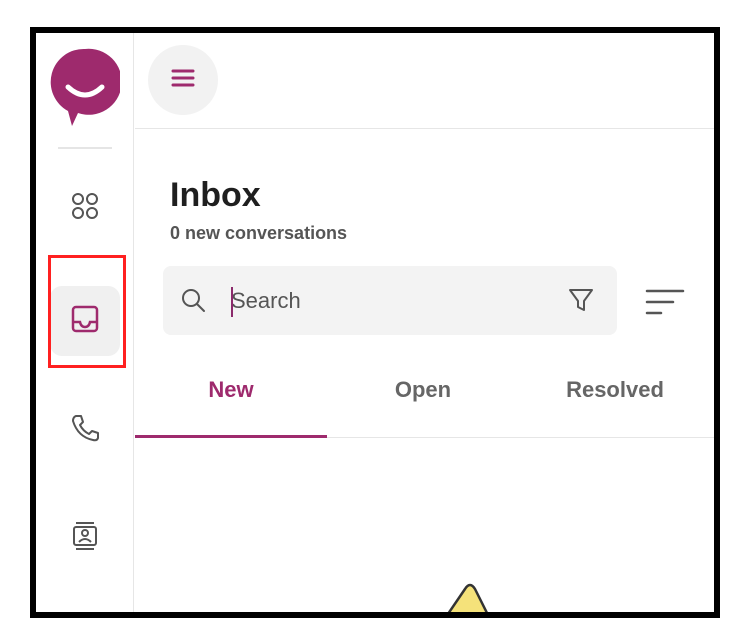 The width and height of the screenshot is (754, 642). I want to click on conversation-tabs: New Open Resolved, so click(424, 400).